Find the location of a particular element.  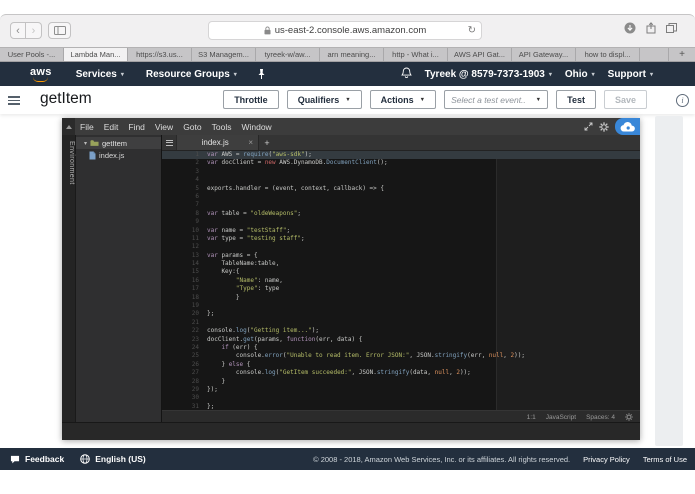

open-files-list-icon is located at coordinates (169, 142).